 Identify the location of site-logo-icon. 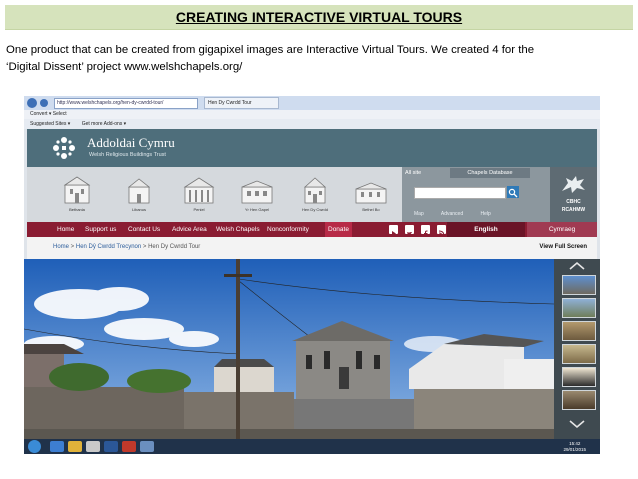
(64, 148).